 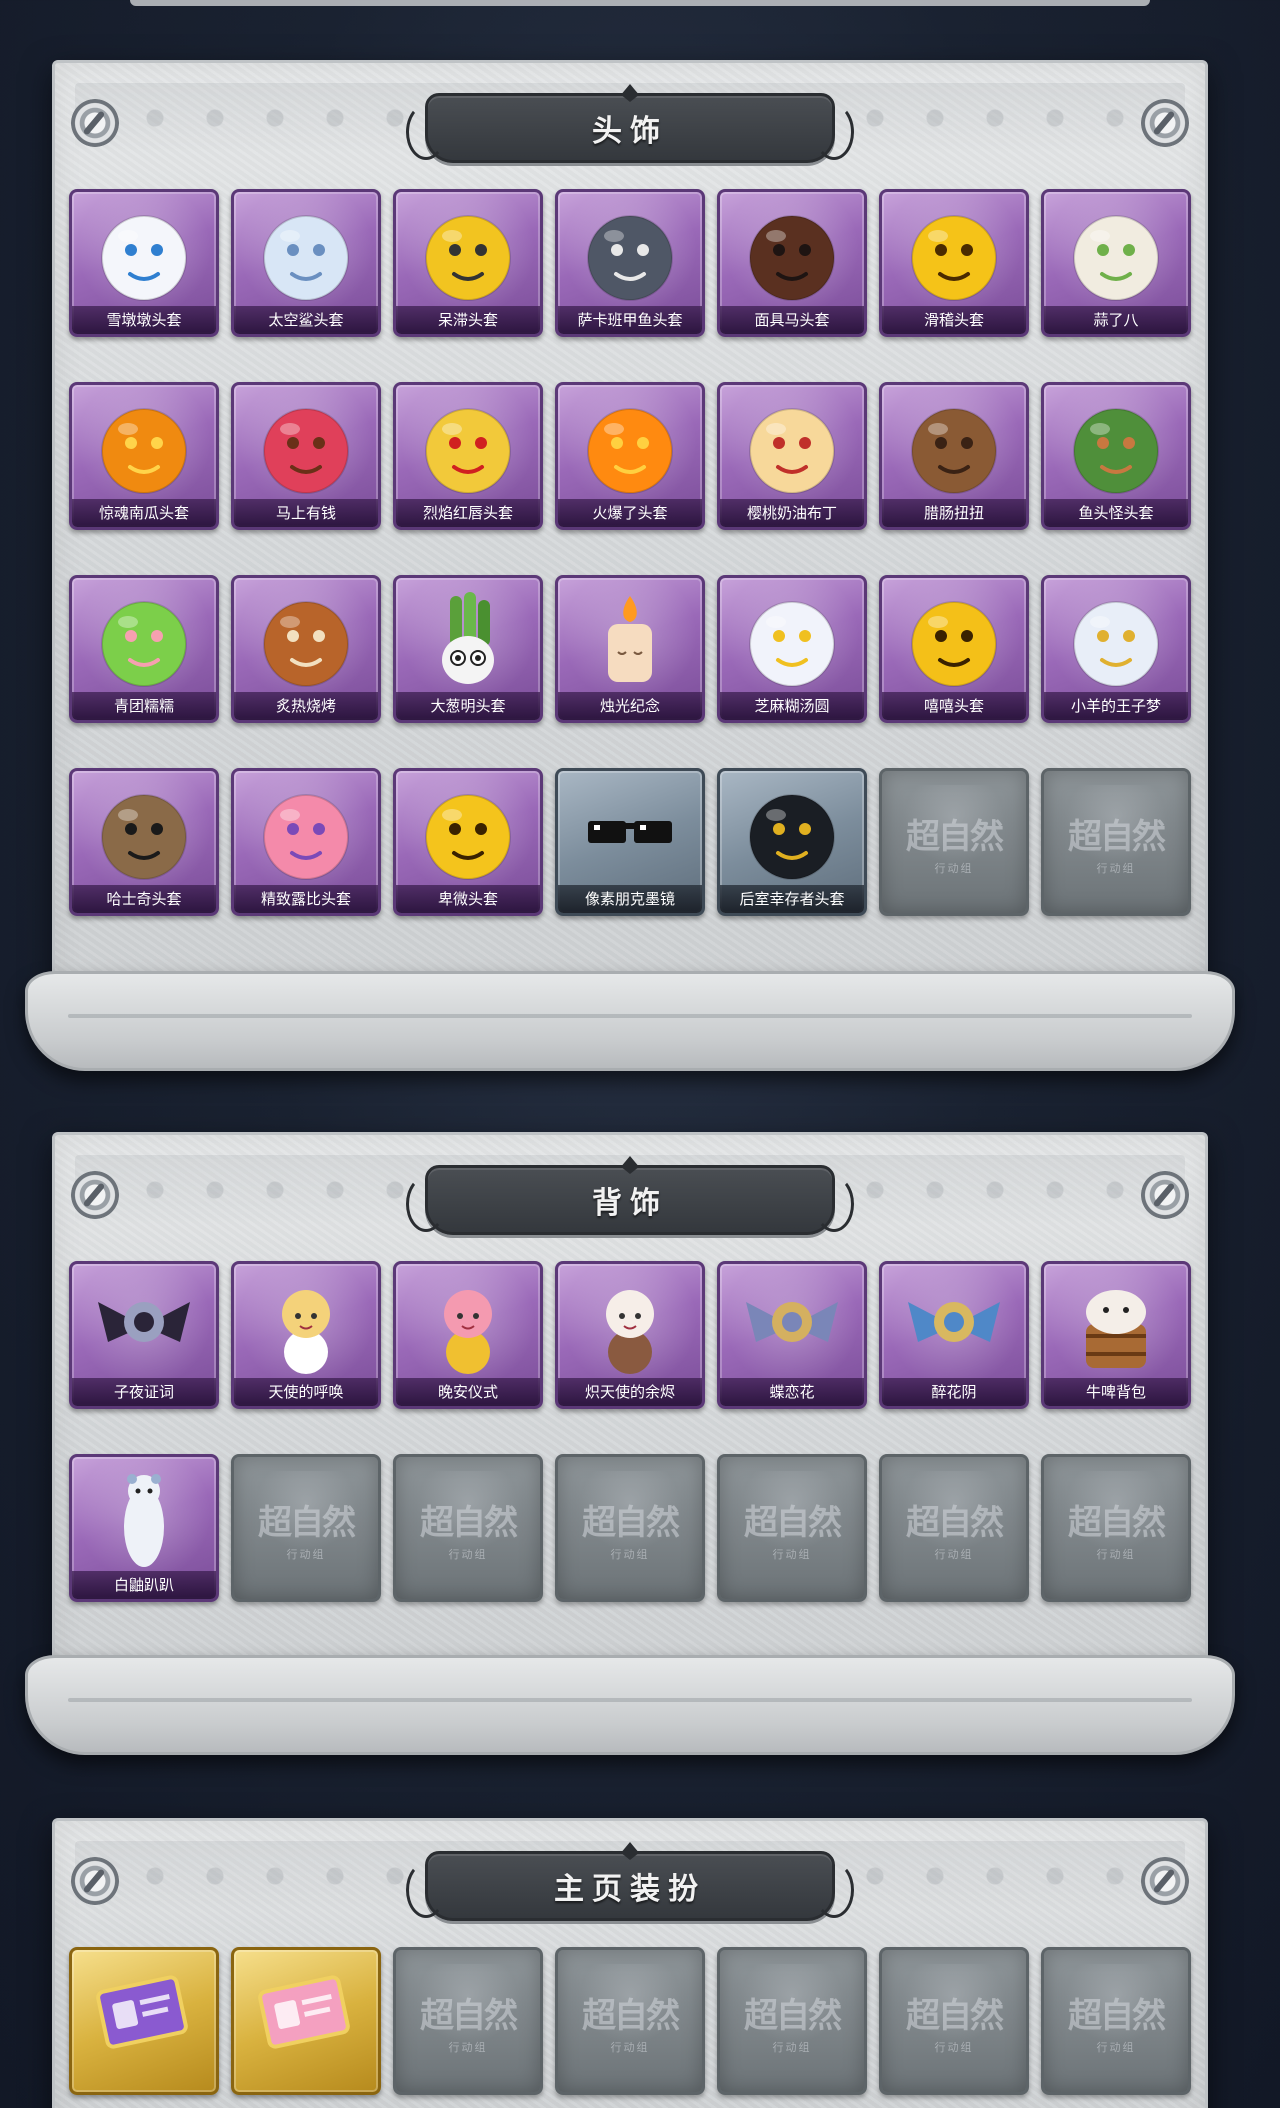 I want to click on item-label: 像素朋克墨镜, so click(x=630, y=899).